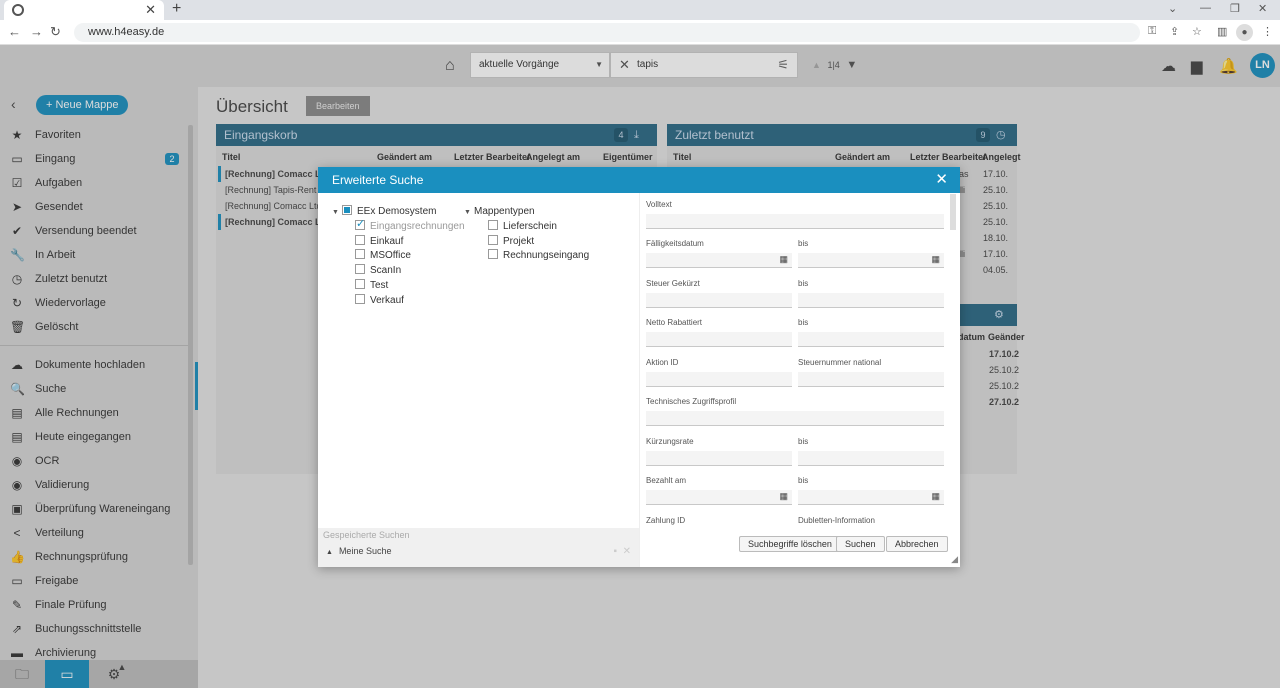 The image size is (1280, 688). I want to click on bezahlt-am-from-input: ▦, so click(719, 497).